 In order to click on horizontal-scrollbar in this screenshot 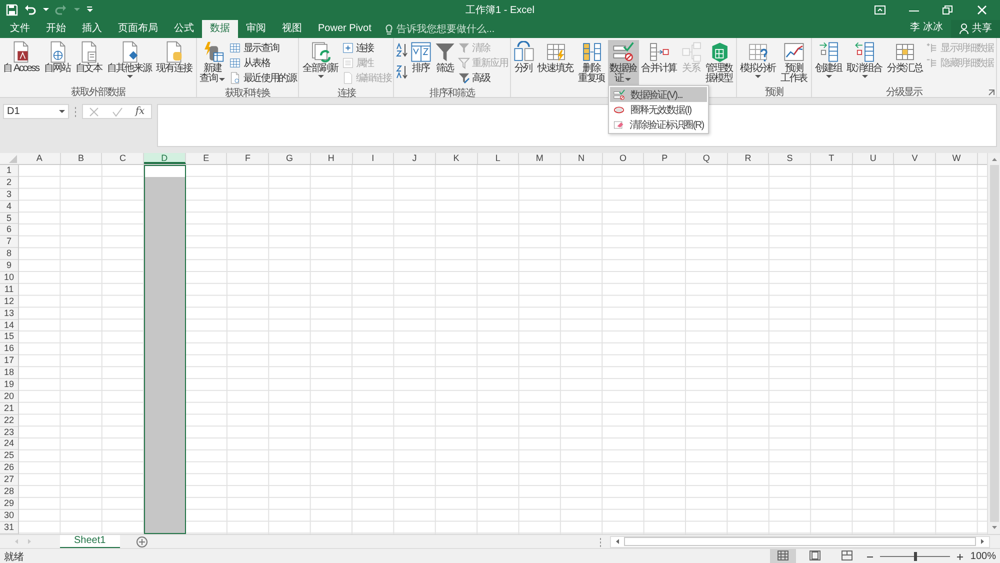, I will do `click(800, 542)`.